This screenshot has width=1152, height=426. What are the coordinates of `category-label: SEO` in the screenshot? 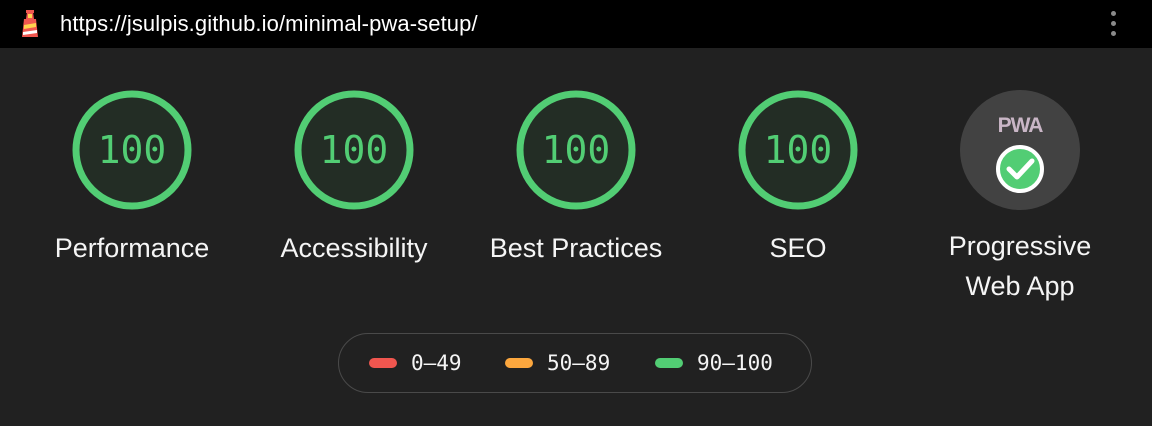 It's located at (798, 248).